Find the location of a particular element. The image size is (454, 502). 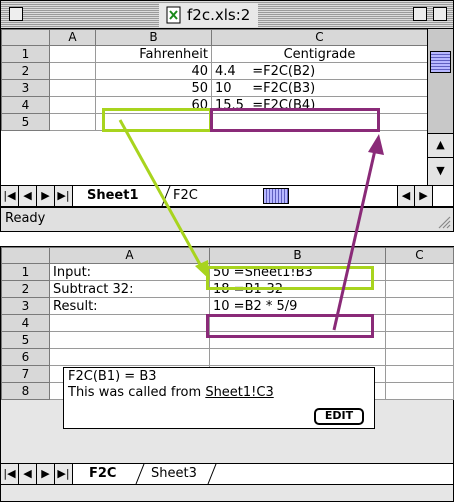

cell-a1 is located at coordinates (72, 54).